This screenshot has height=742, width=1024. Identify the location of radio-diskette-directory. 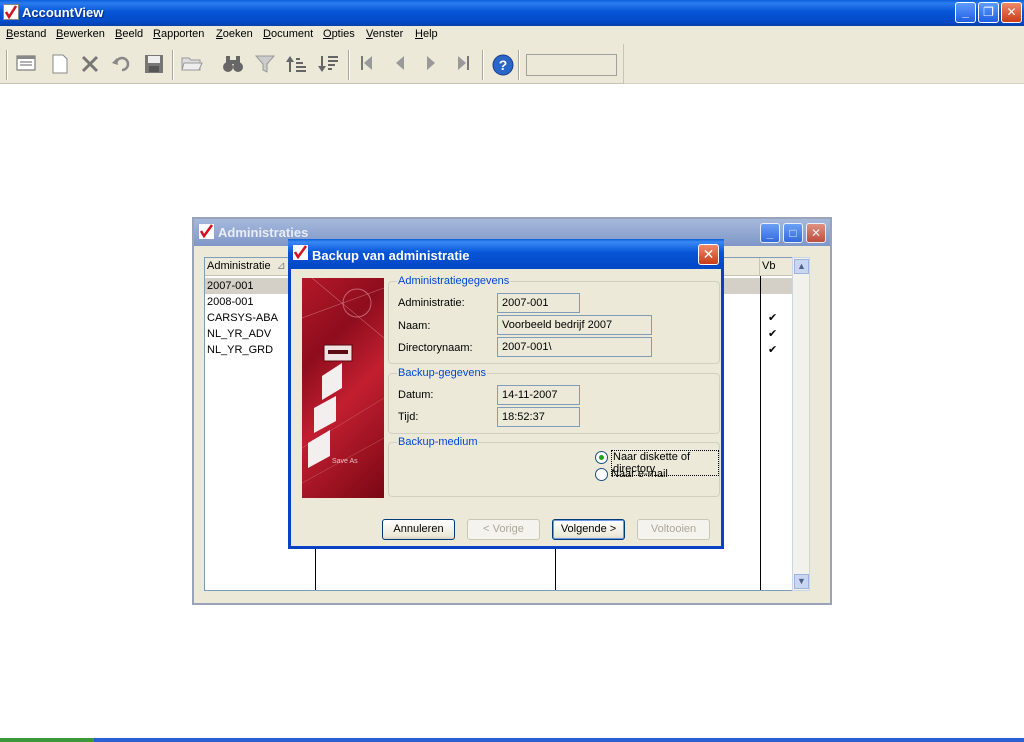
(601, 457).